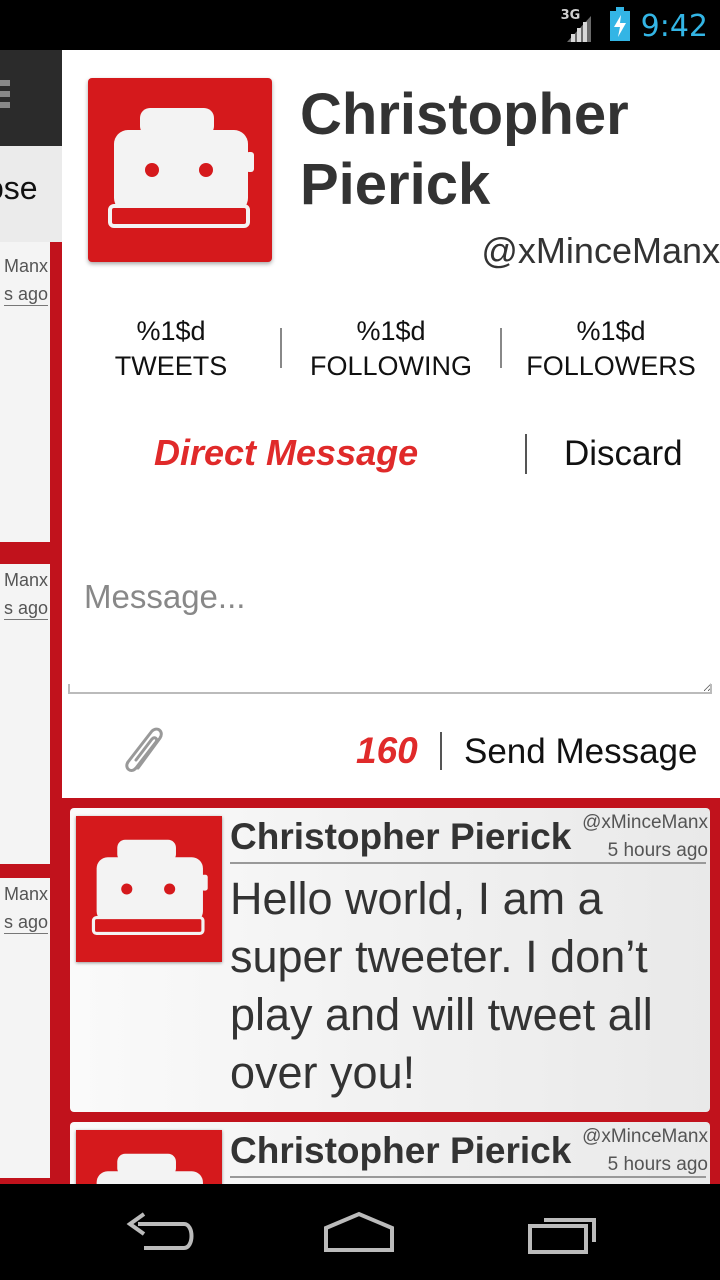  Describe the element at coordinates (171, 366) in the screenshot. I see `stat-label: TWEETS` at that location.